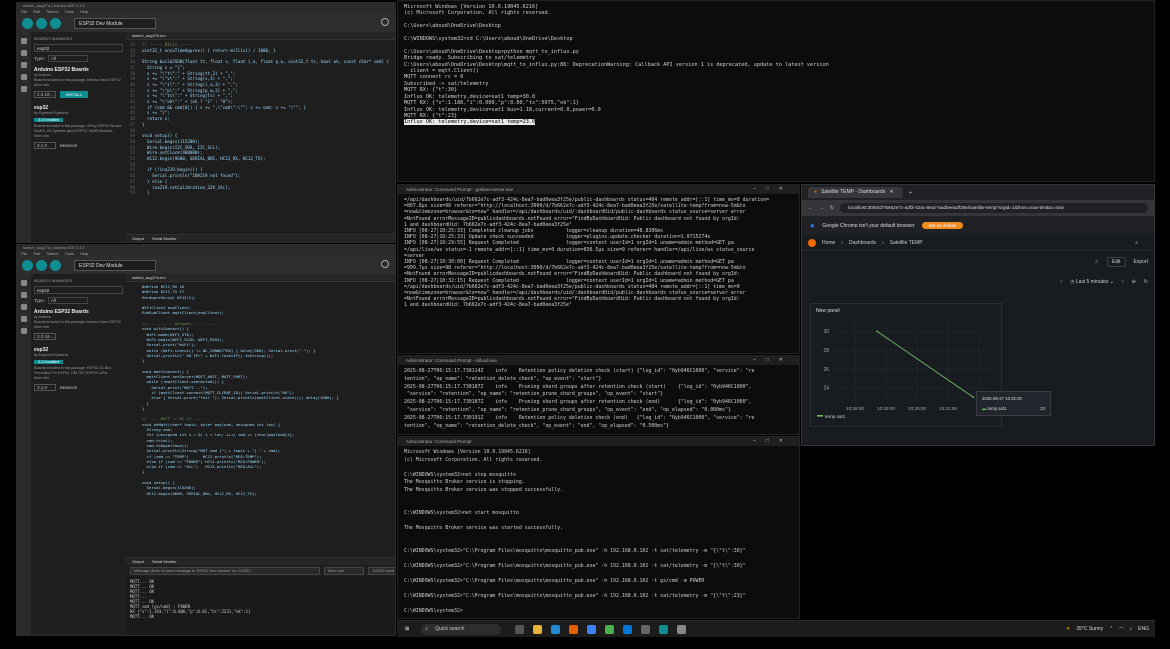  Describe the element at coordinates (1136, 243) in the screenshot. I see `search-icon: ⌕` at that location.